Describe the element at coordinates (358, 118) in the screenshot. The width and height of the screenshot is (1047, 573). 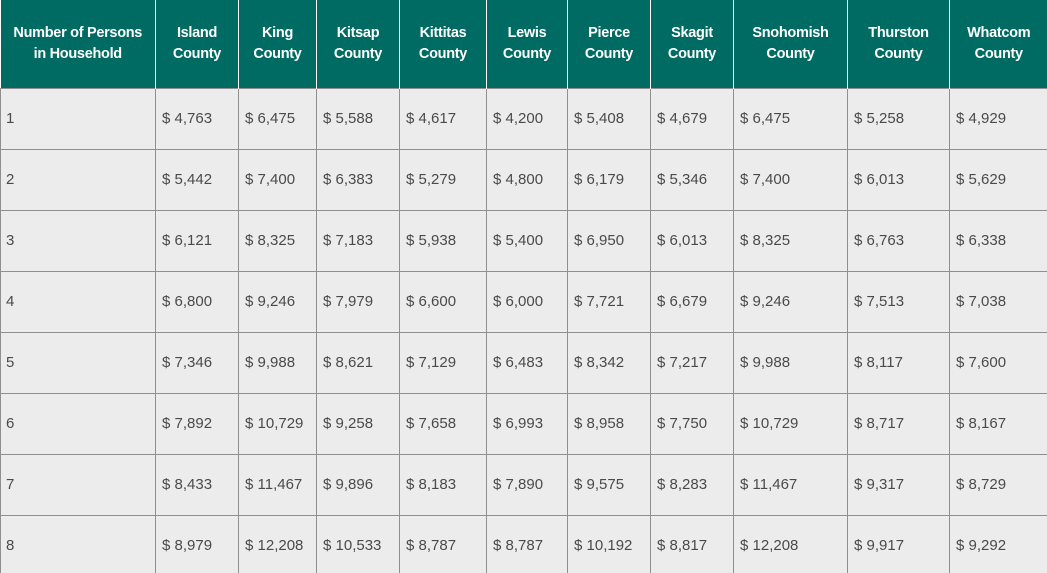
I see `kitsap-cell: $ 5,588` at that location.